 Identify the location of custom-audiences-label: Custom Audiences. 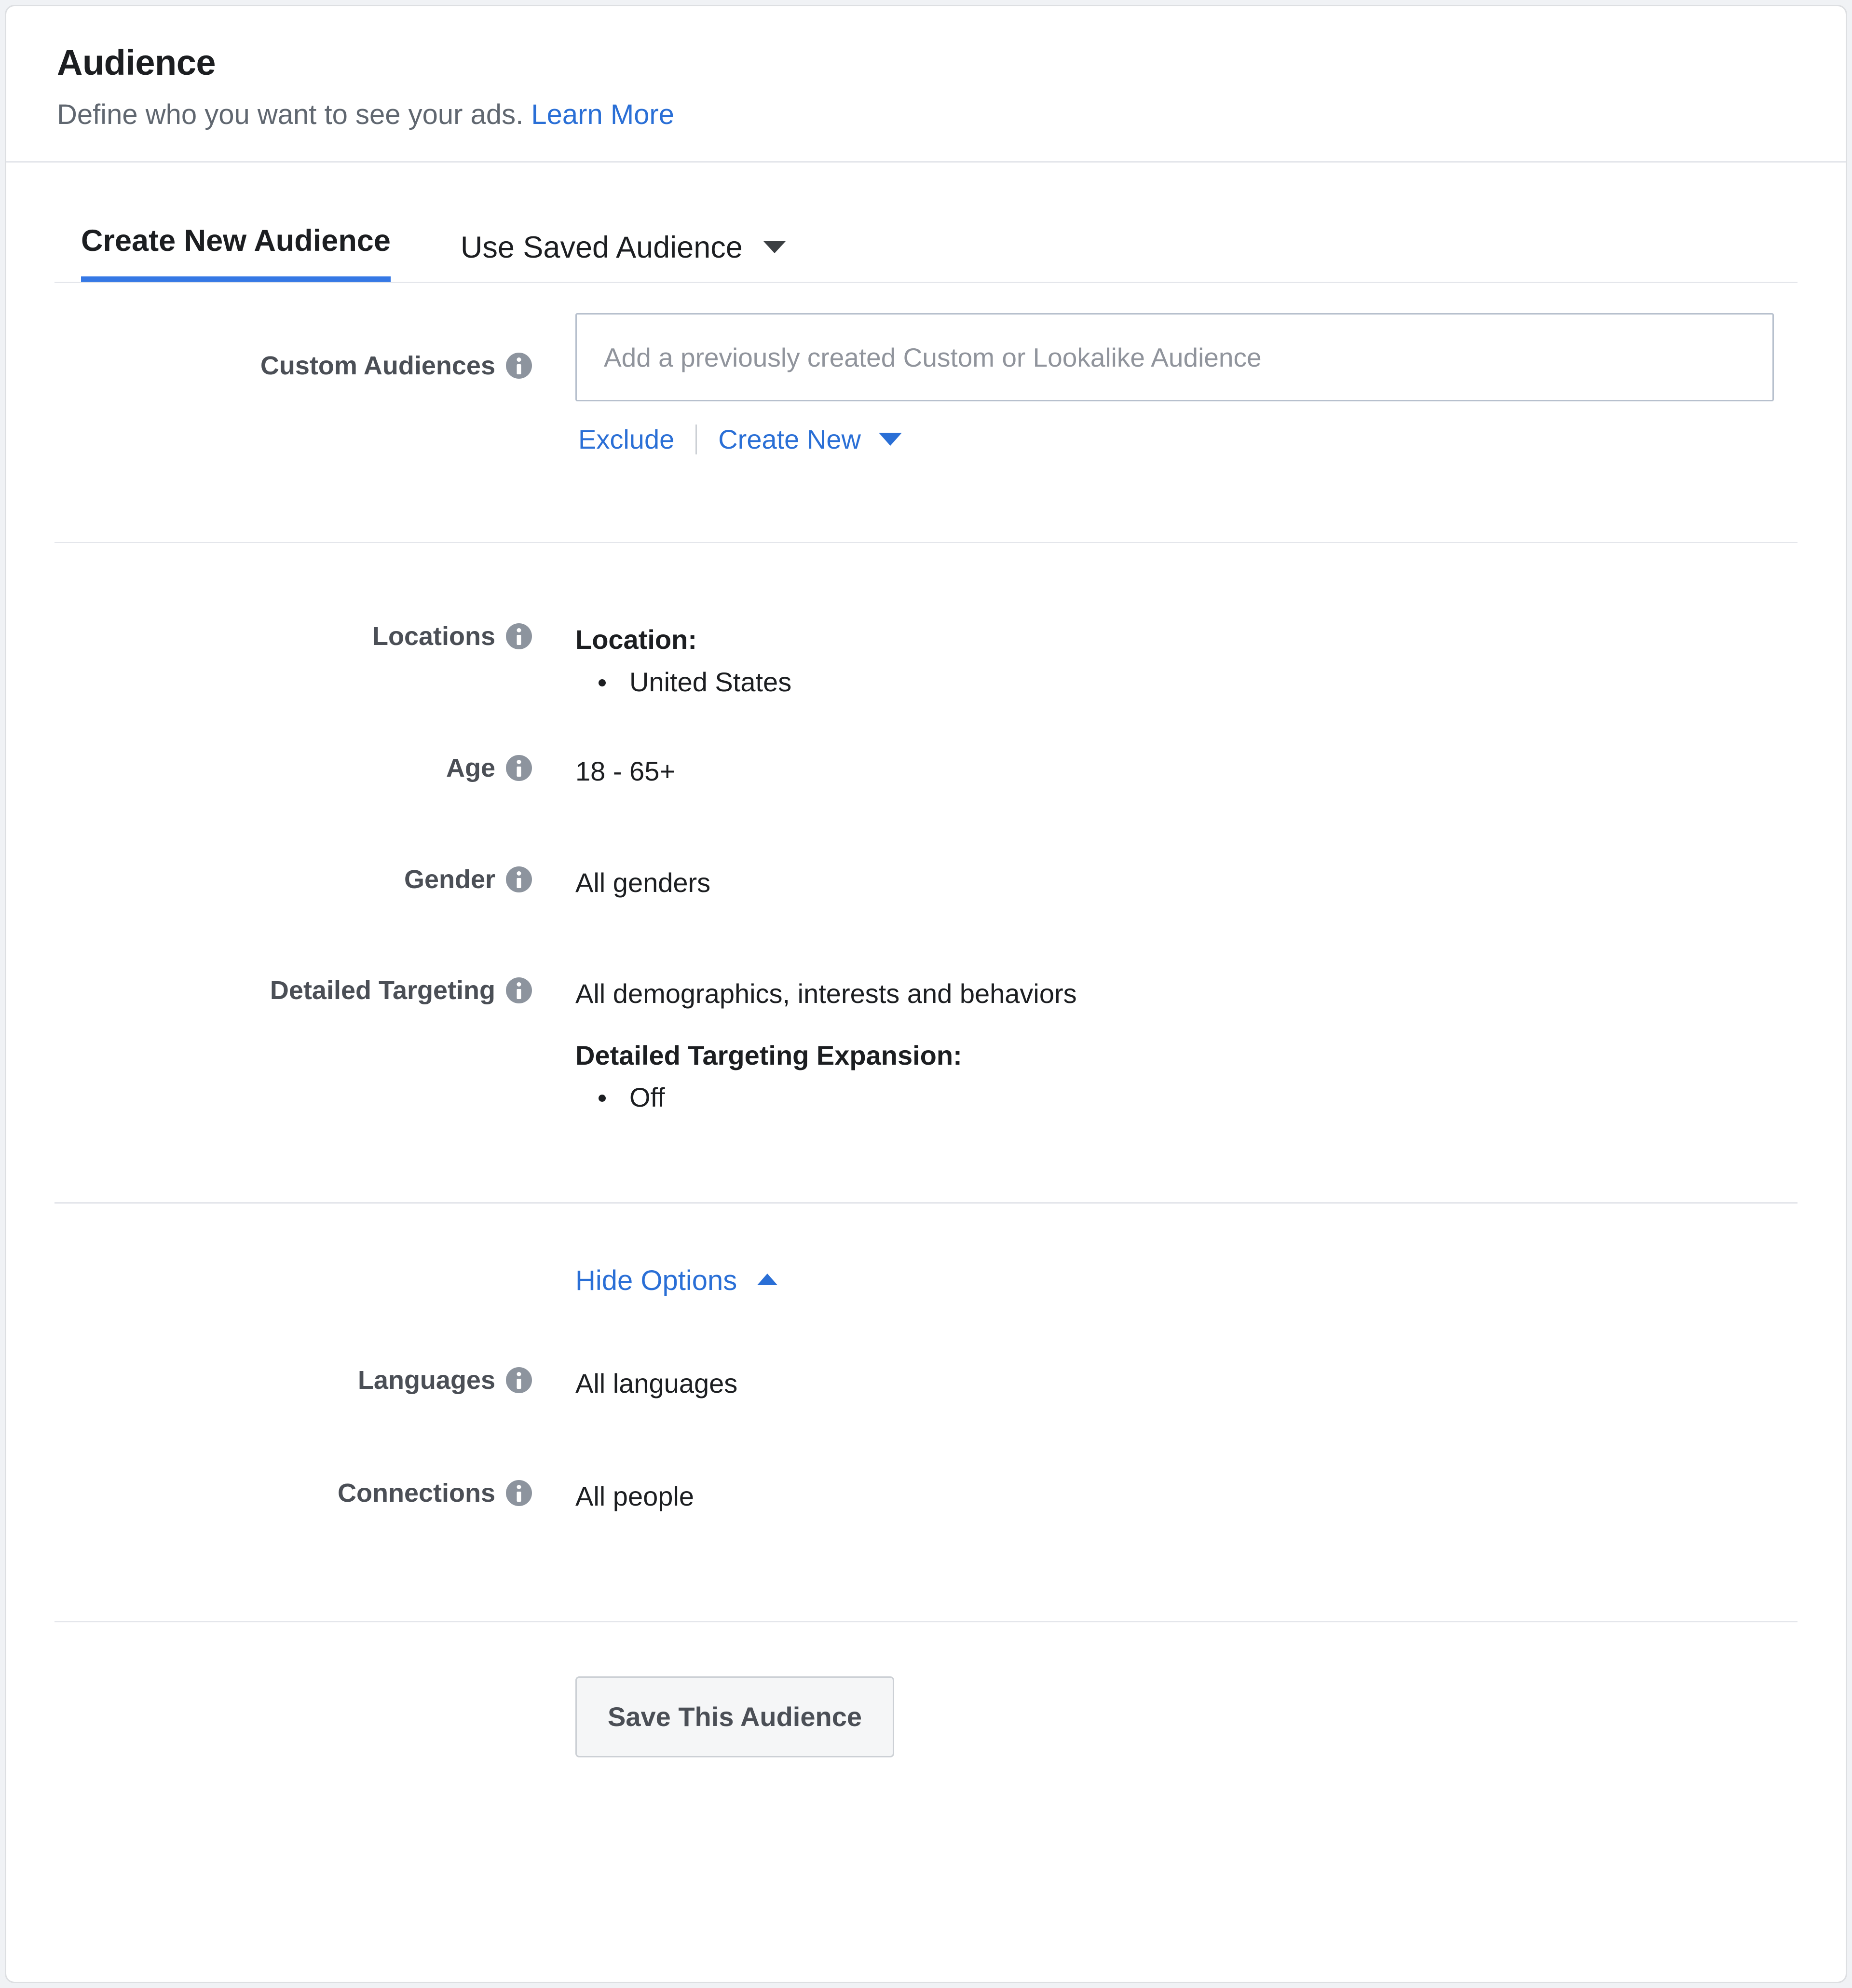
(378, 366).